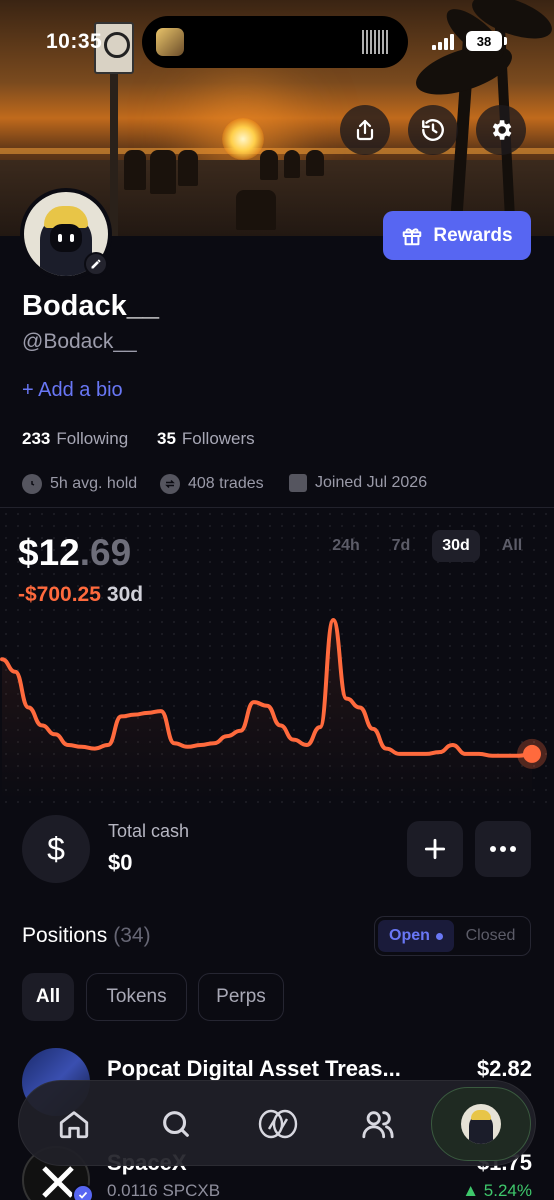 The image size is (554, 1200). What do you see at coordinates (456, 546) in the screenshot?
I see `timeframe-30d: 30d` at bounding box center [456, 546].